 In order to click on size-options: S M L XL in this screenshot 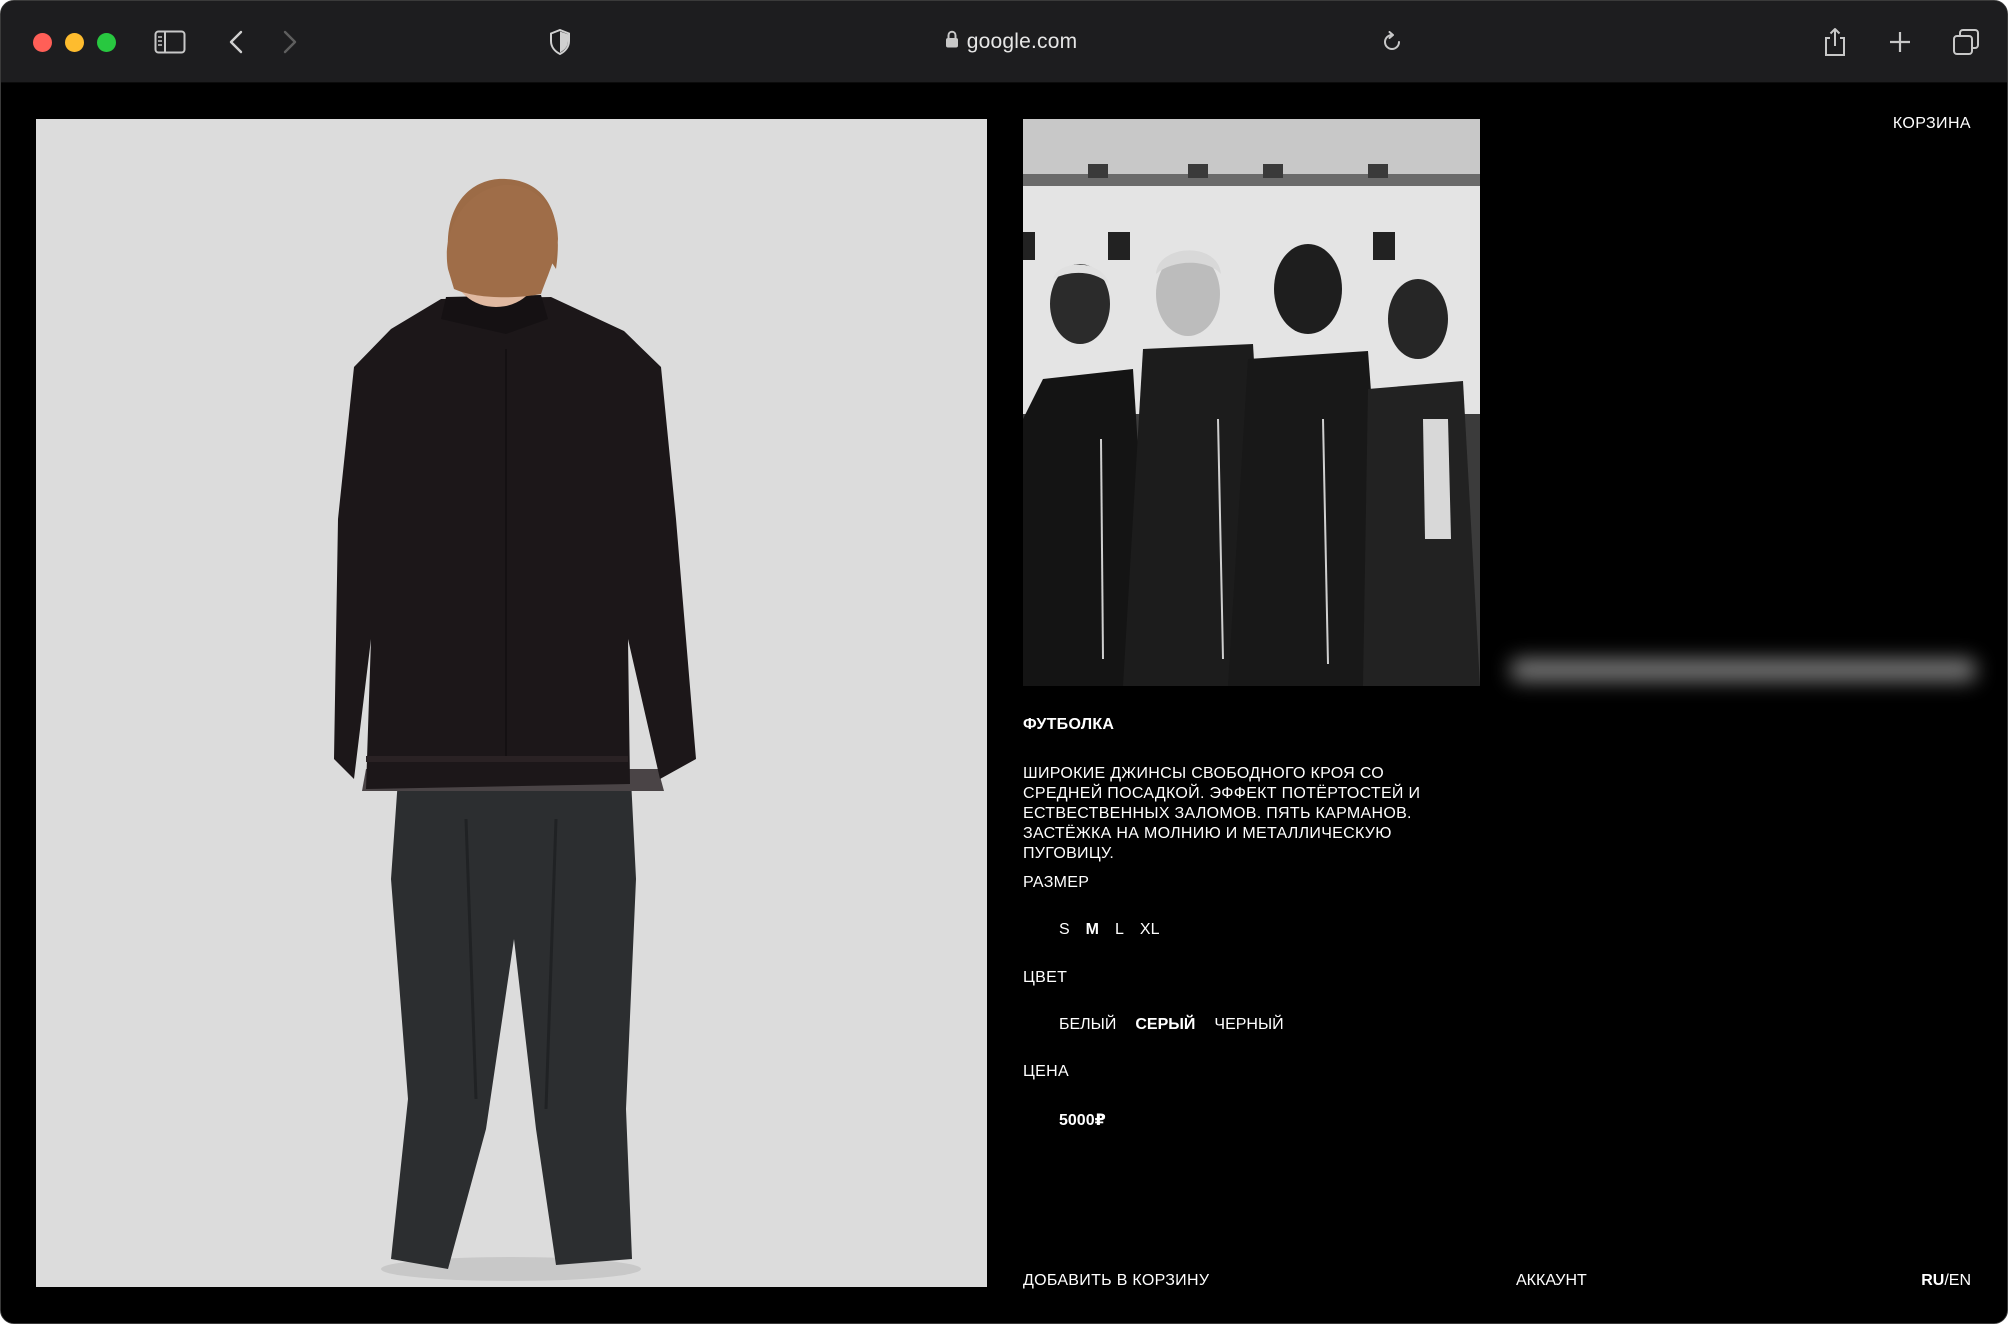, I will do `click(1109, 930)`.